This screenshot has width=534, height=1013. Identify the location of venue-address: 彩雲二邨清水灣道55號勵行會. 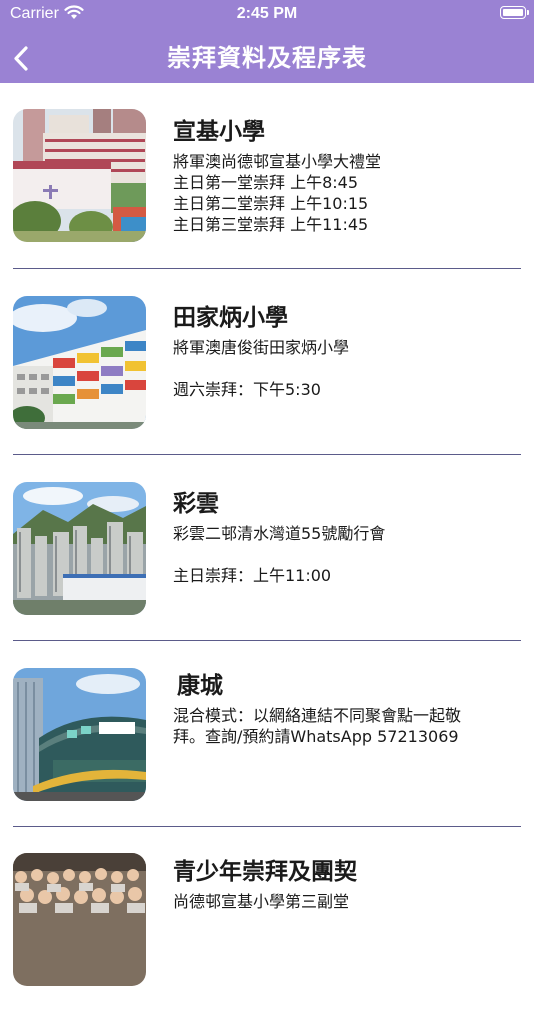
(279, 533).